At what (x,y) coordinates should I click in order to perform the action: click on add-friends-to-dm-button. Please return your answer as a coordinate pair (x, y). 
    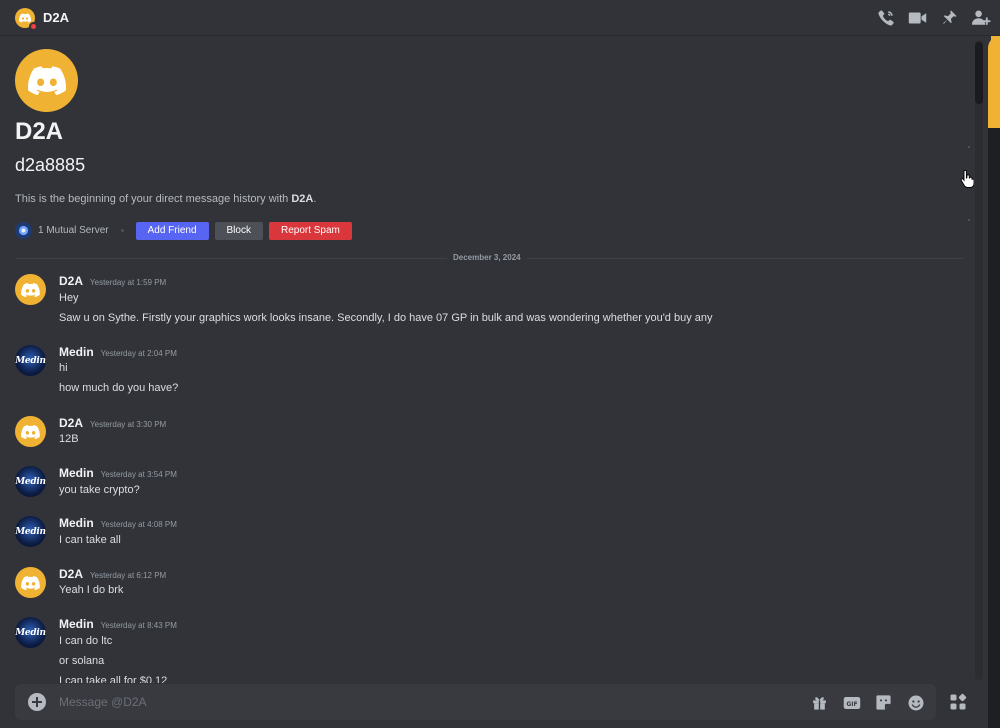
    Looking at the image, I should click on (981, 17).